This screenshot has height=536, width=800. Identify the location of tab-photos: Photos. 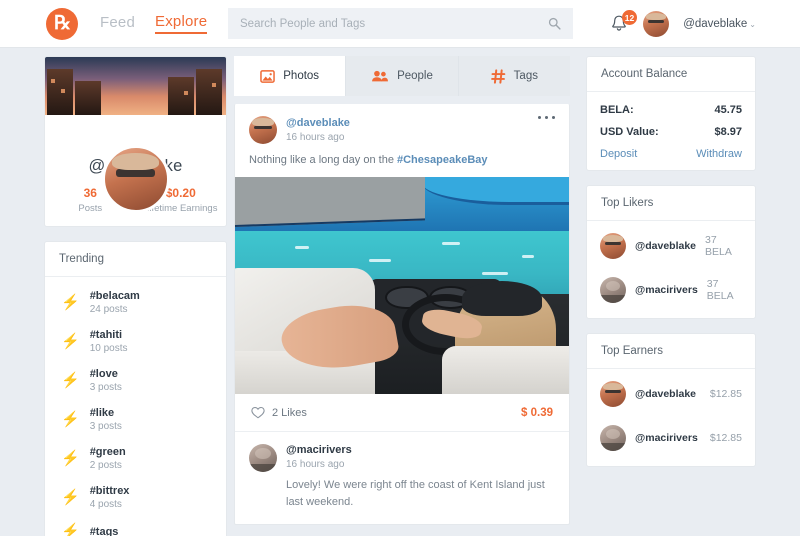
(290, 76).